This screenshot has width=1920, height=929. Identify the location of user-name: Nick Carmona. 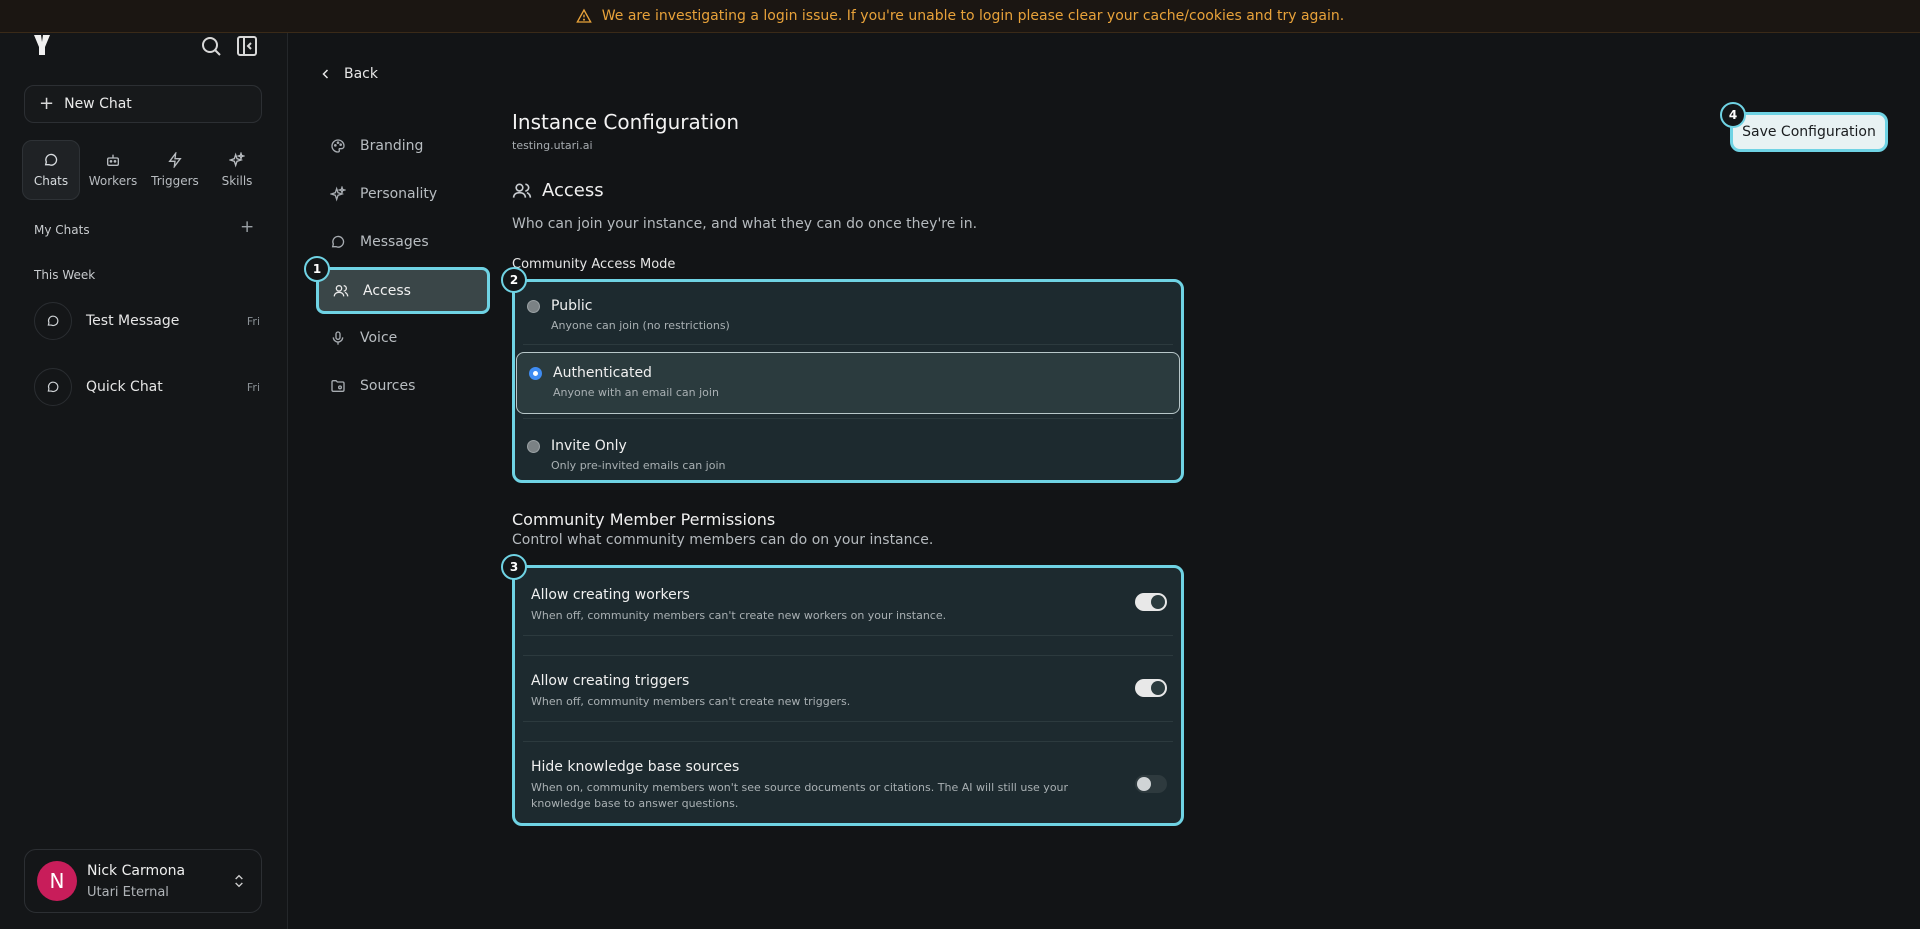
(136, 870).